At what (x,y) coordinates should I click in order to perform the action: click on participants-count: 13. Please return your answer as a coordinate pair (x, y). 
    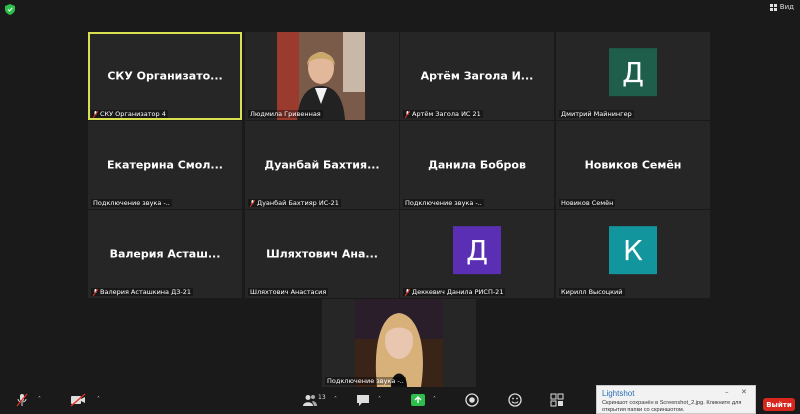
    Looking at the image, I should click on (322, 397).